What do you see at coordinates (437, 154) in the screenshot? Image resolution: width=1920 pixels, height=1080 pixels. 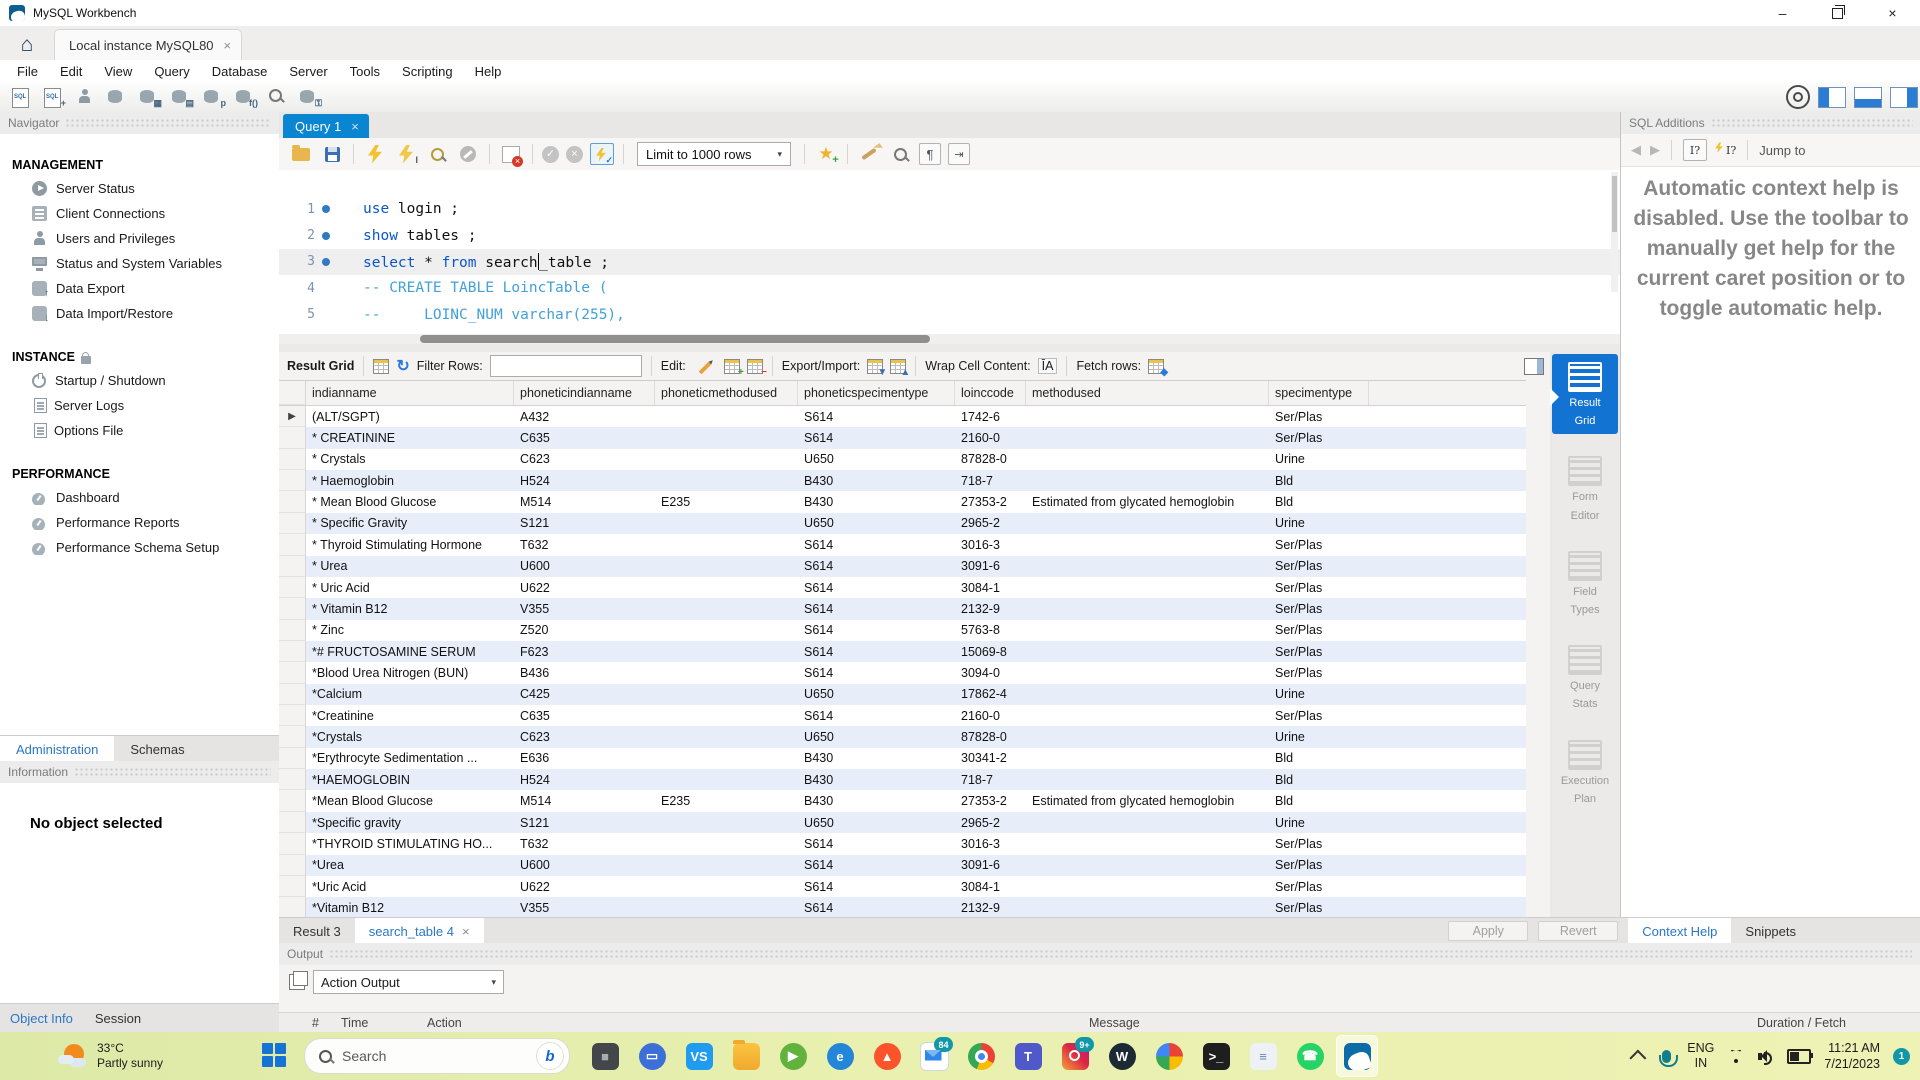 I see `explain-icon` at bounding box center [437, 154].